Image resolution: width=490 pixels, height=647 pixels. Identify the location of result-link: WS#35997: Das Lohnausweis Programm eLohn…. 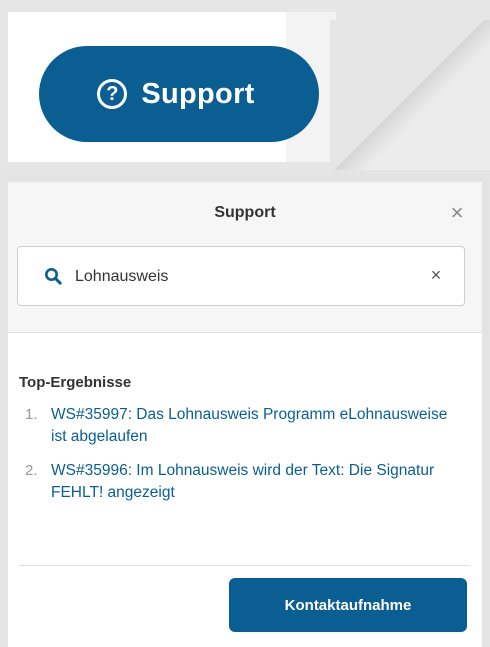
(258, 426).